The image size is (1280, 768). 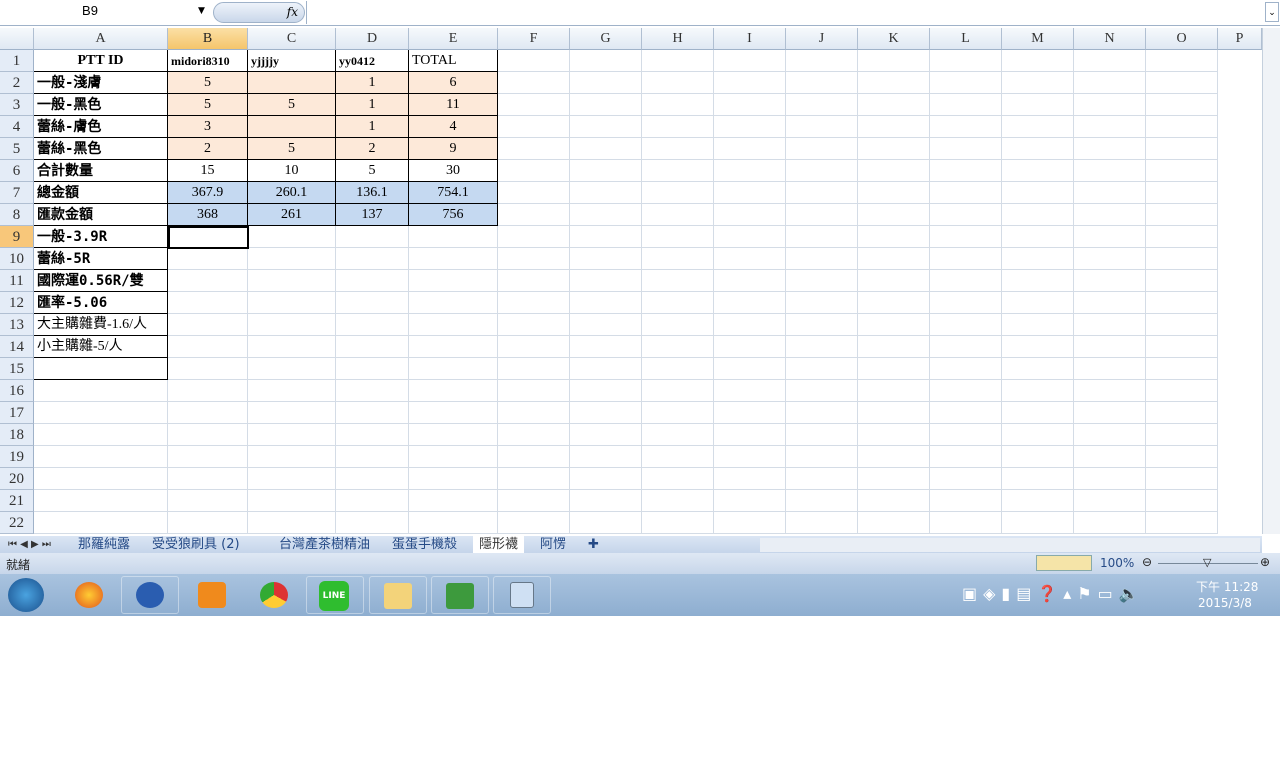 I want to click on cell-m7, so click(x=1038, y=193).